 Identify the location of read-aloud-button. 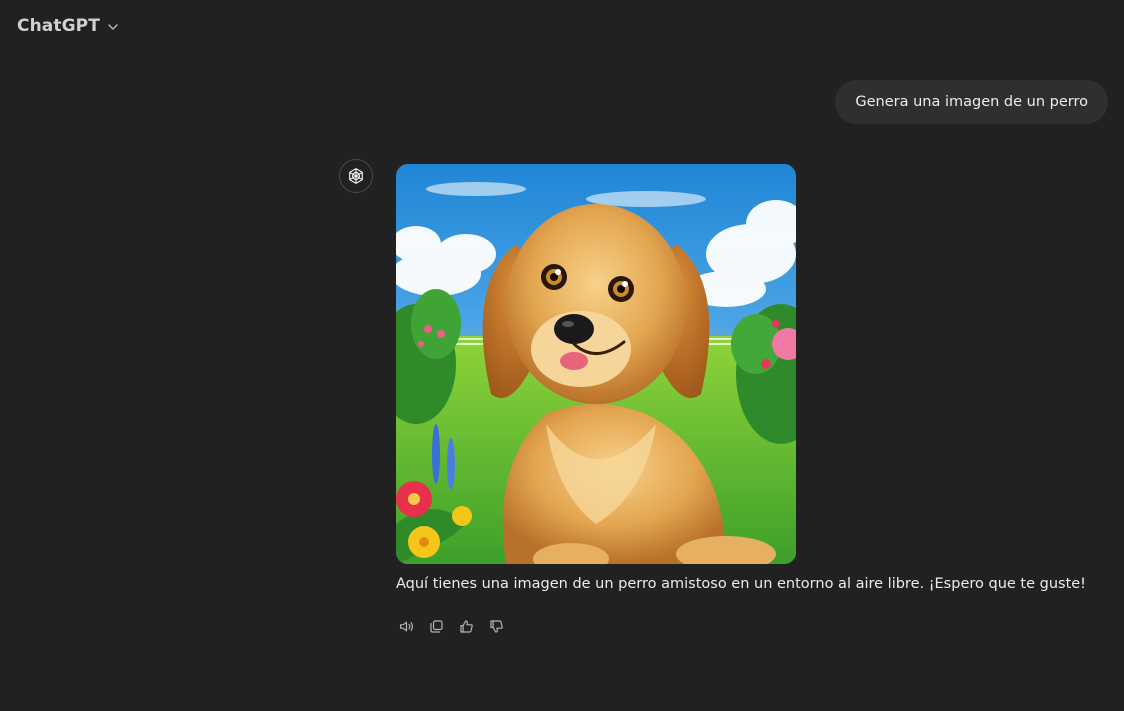
(406, 626).